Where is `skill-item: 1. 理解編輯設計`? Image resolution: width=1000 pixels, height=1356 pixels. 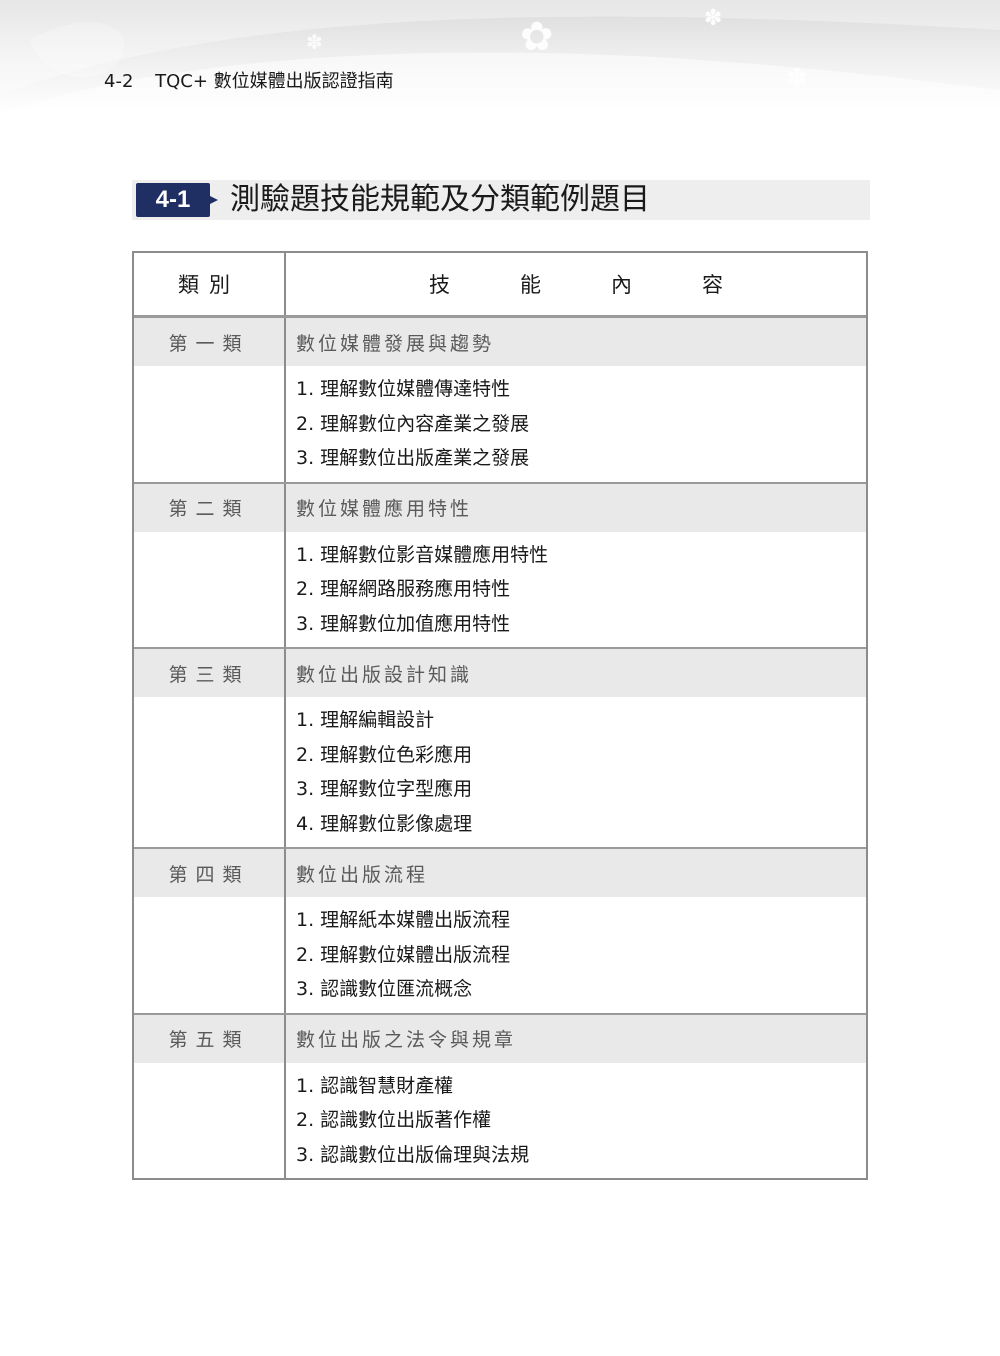
skill-item: 1. 理解編輯設計 is located at coordinates (365, 720).